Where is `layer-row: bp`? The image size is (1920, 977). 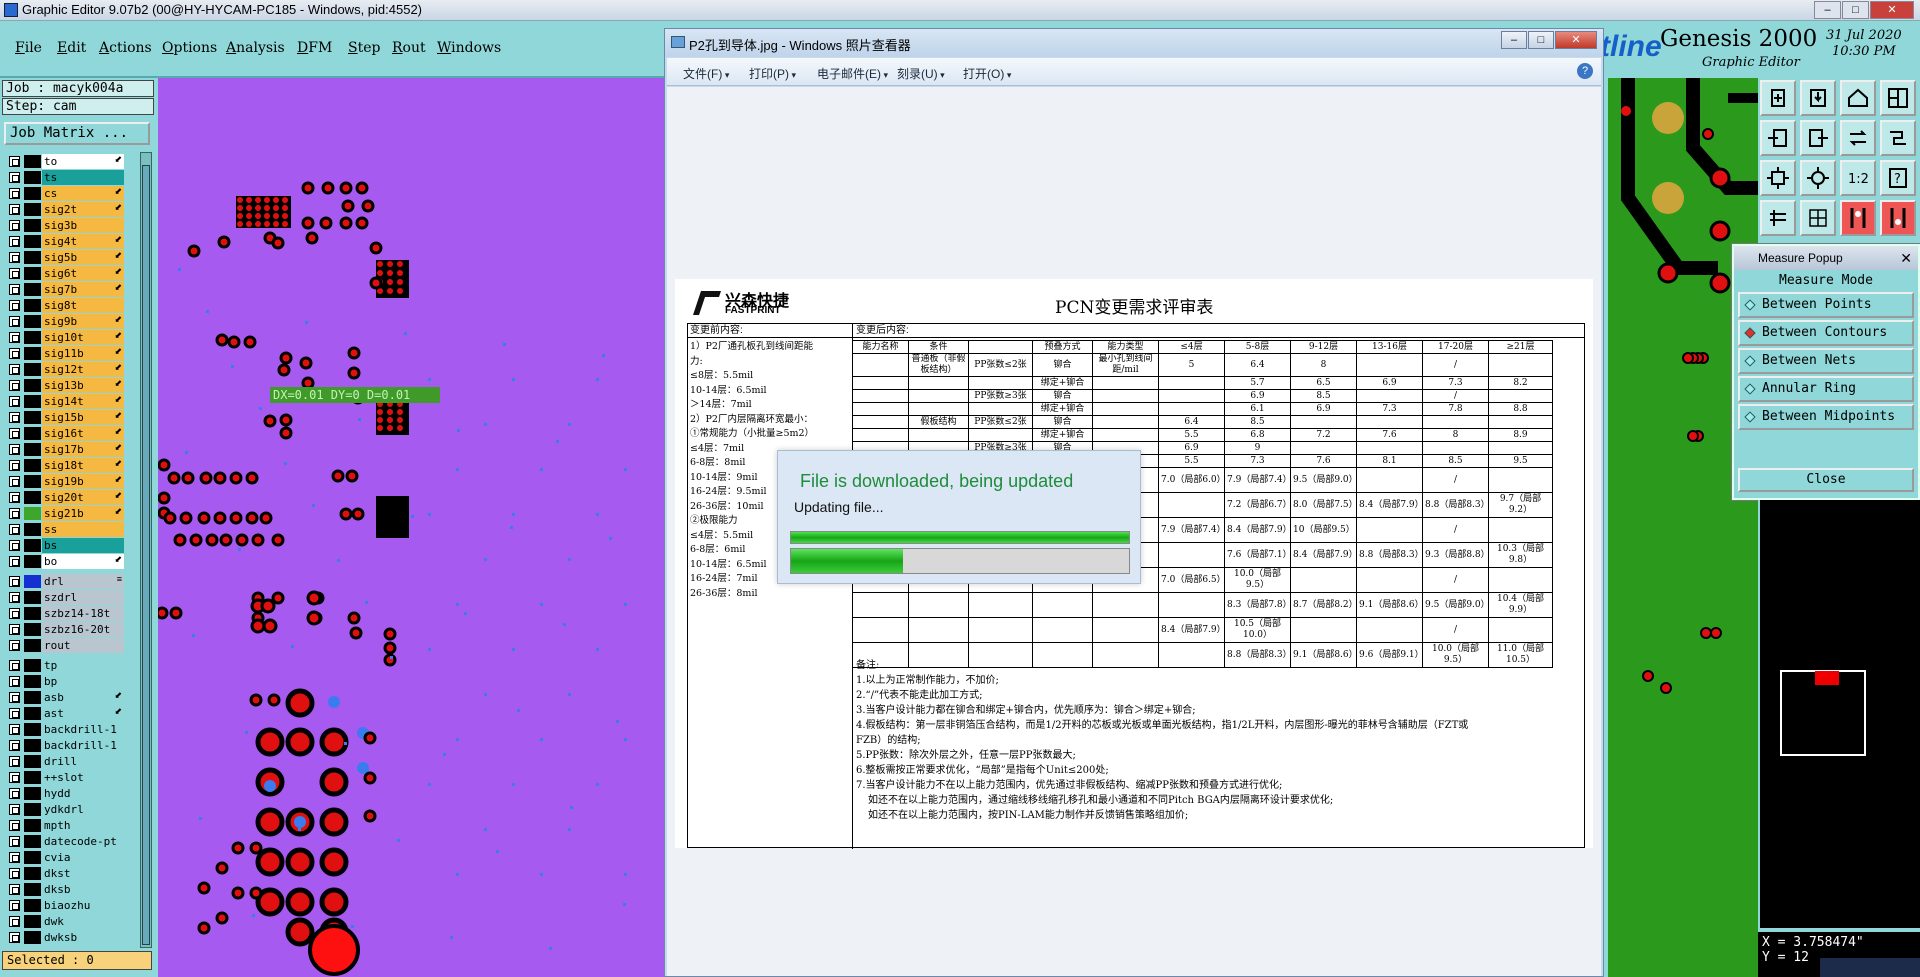
layer-row: bp is located at coordinates (64, 681).